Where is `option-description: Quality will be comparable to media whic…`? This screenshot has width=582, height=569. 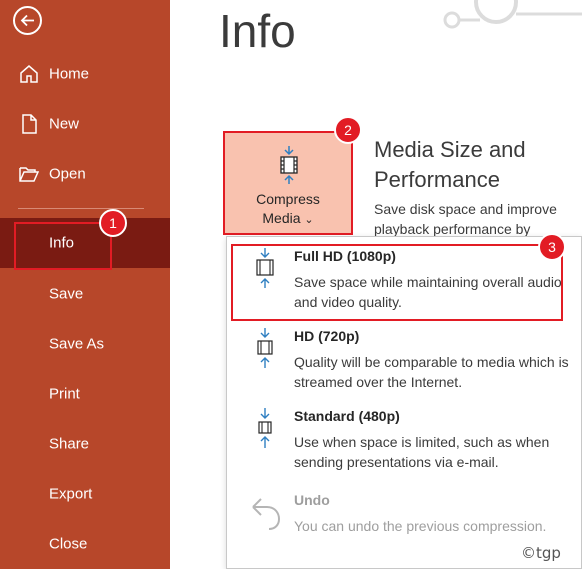 option-description: Quality will be comparable to media whic… is located at coordinates (431, 372).